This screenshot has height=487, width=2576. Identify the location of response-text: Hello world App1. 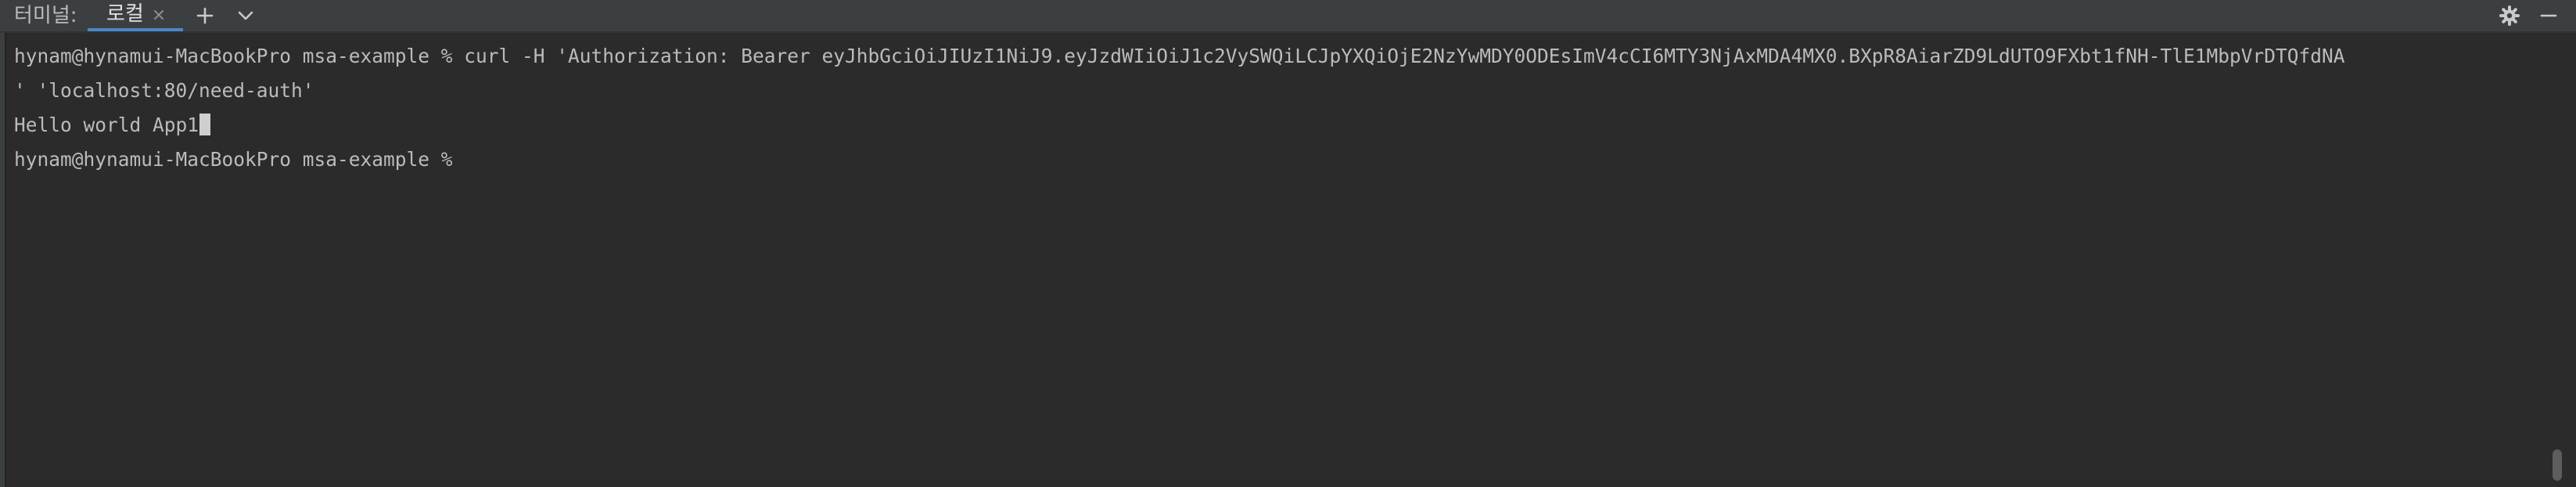
(106, 125).